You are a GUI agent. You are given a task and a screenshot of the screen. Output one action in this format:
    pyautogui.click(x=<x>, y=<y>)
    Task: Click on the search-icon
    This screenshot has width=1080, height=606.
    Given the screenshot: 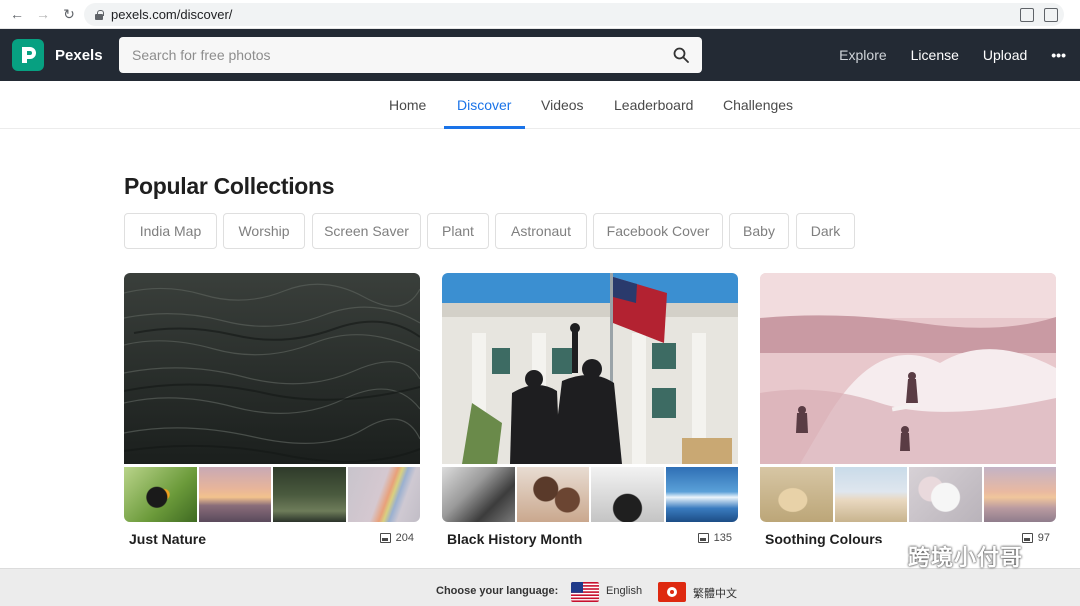 What is the action you would take?
    pyautogui.click(x=681, y=55)
    